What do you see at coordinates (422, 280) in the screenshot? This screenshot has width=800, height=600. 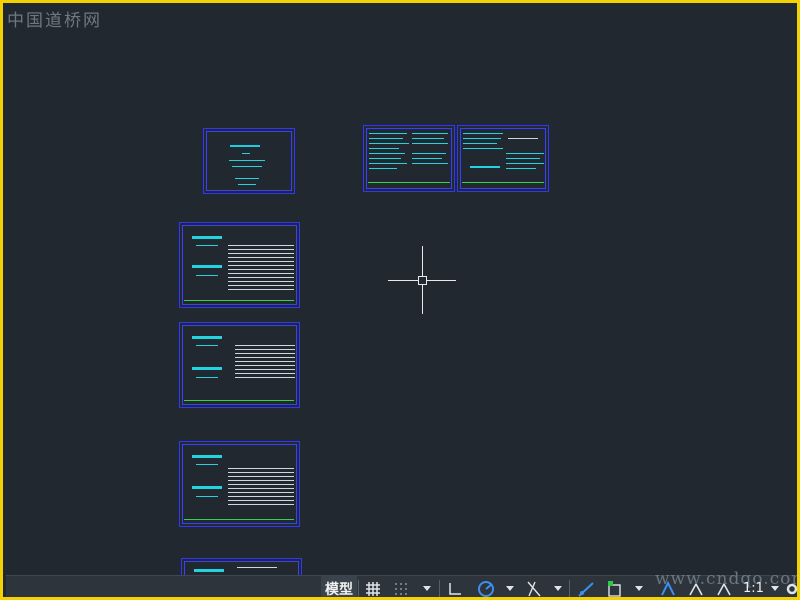 I see `crosshair-pickbox` at bounding box center [422, 280].